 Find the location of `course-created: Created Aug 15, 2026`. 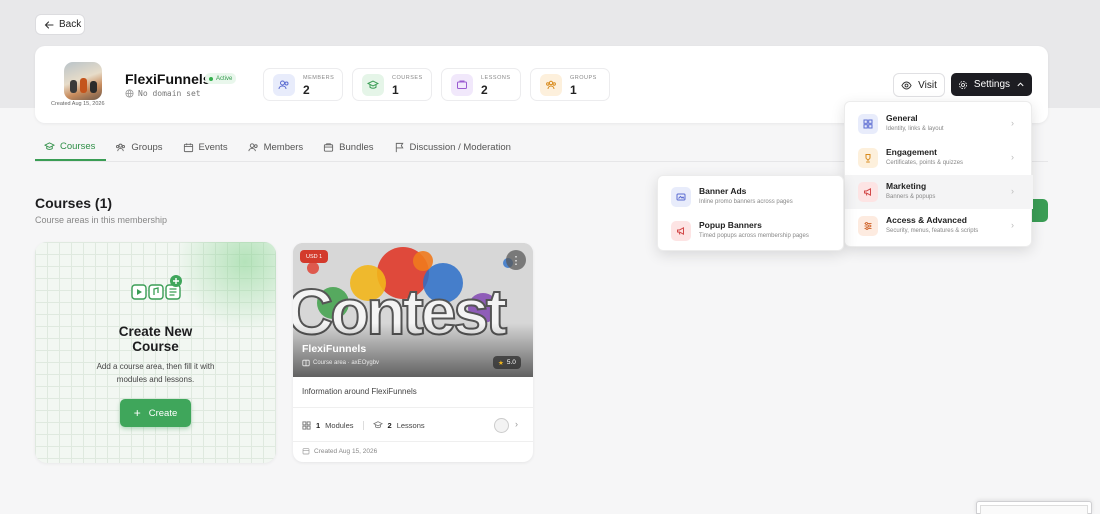

course-created: Created Aug 15, 2026 is located at coordinates (339, 451).